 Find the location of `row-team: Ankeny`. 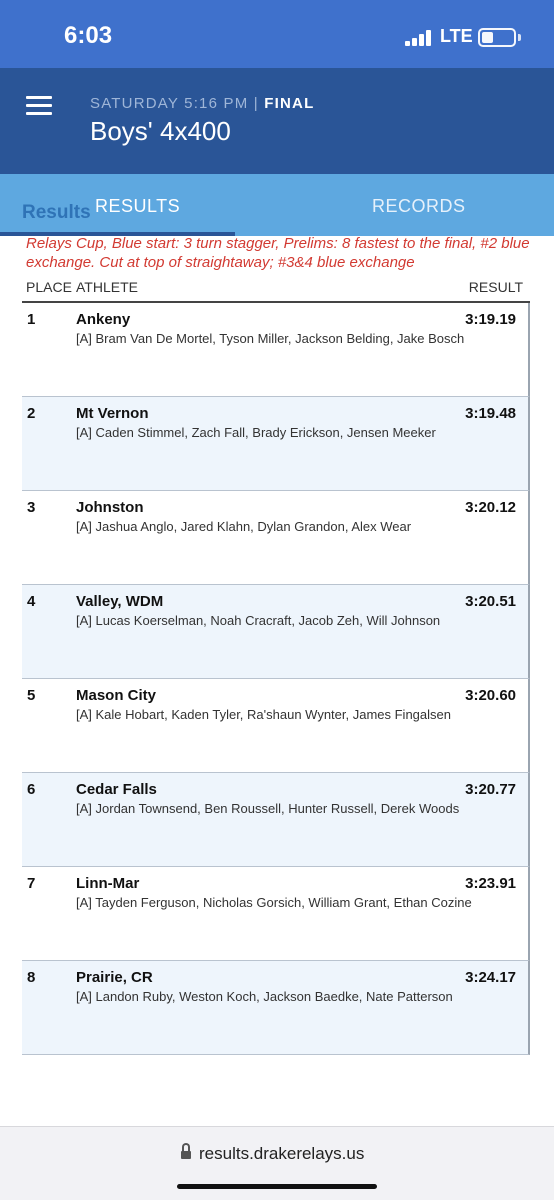

row-team: Ankeny is located at coordinates (103, 319).